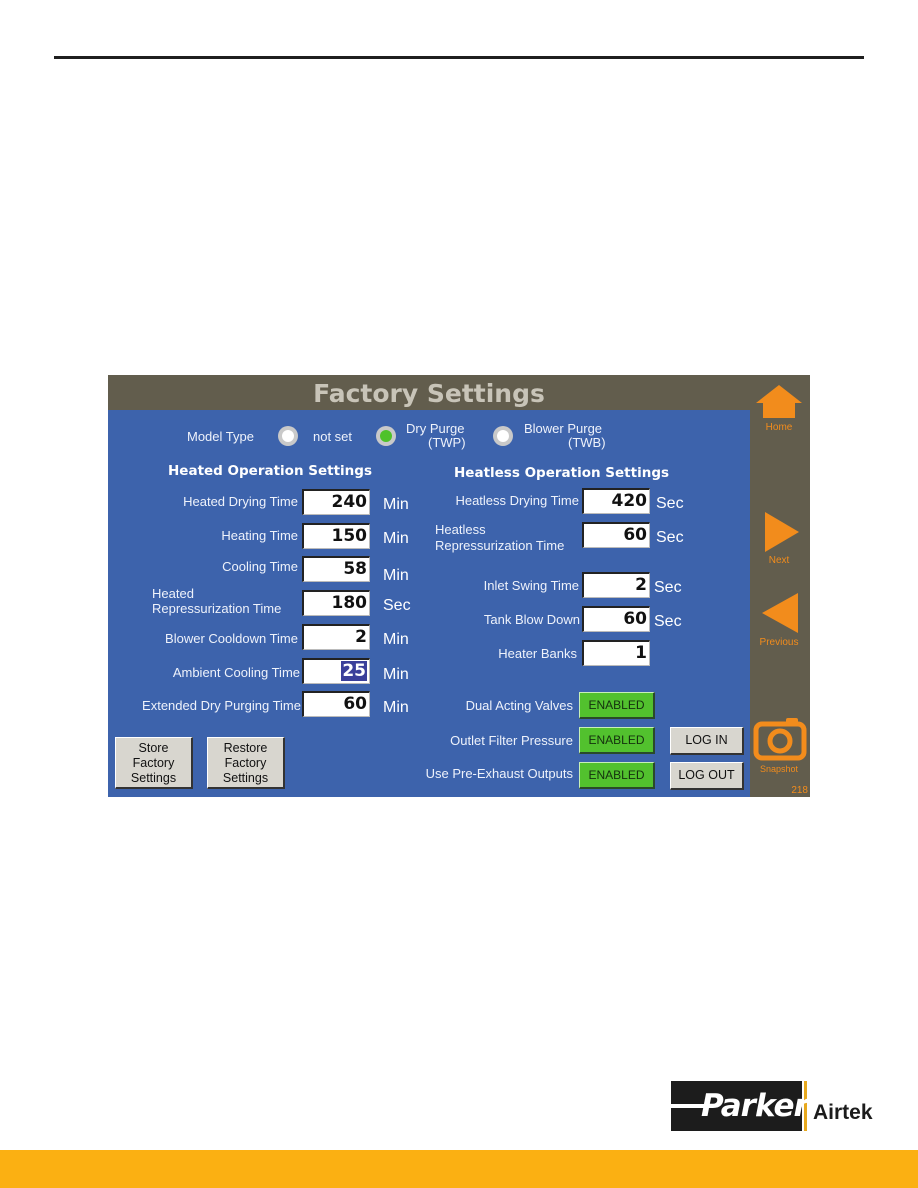 The image size is (918, 1188). I want to click on tank-blow-down-unit: Sec, so click(668, 621).